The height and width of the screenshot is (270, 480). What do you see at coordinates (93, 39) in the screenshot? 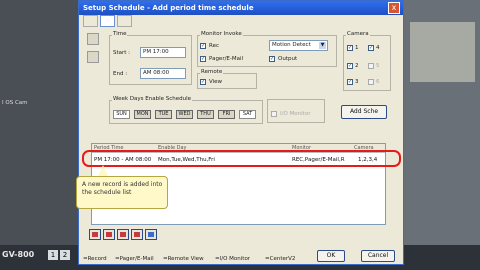
I see `calendar-icon` at bounding box center [93, 39].